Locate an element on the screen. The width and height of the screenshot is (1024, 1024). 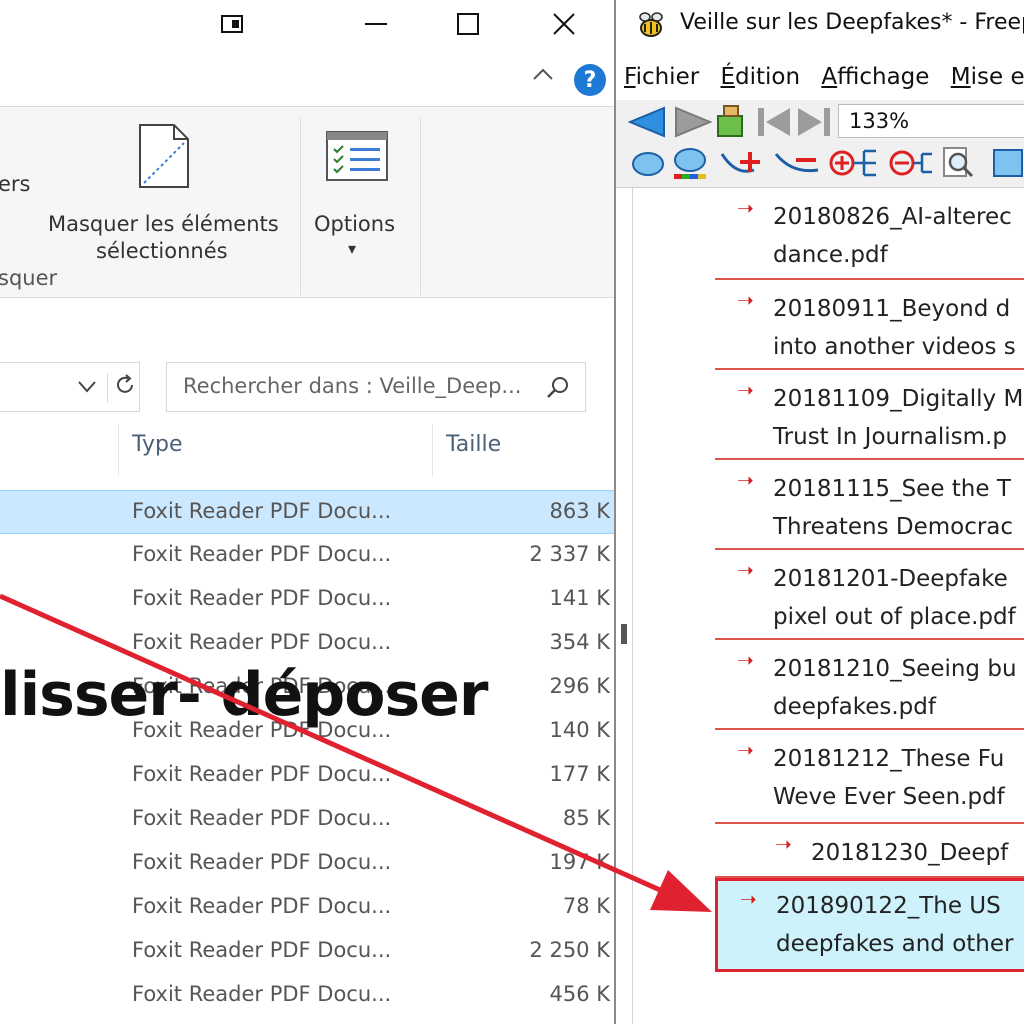
column-header-size: Taille is located at coordinates (473, 444).